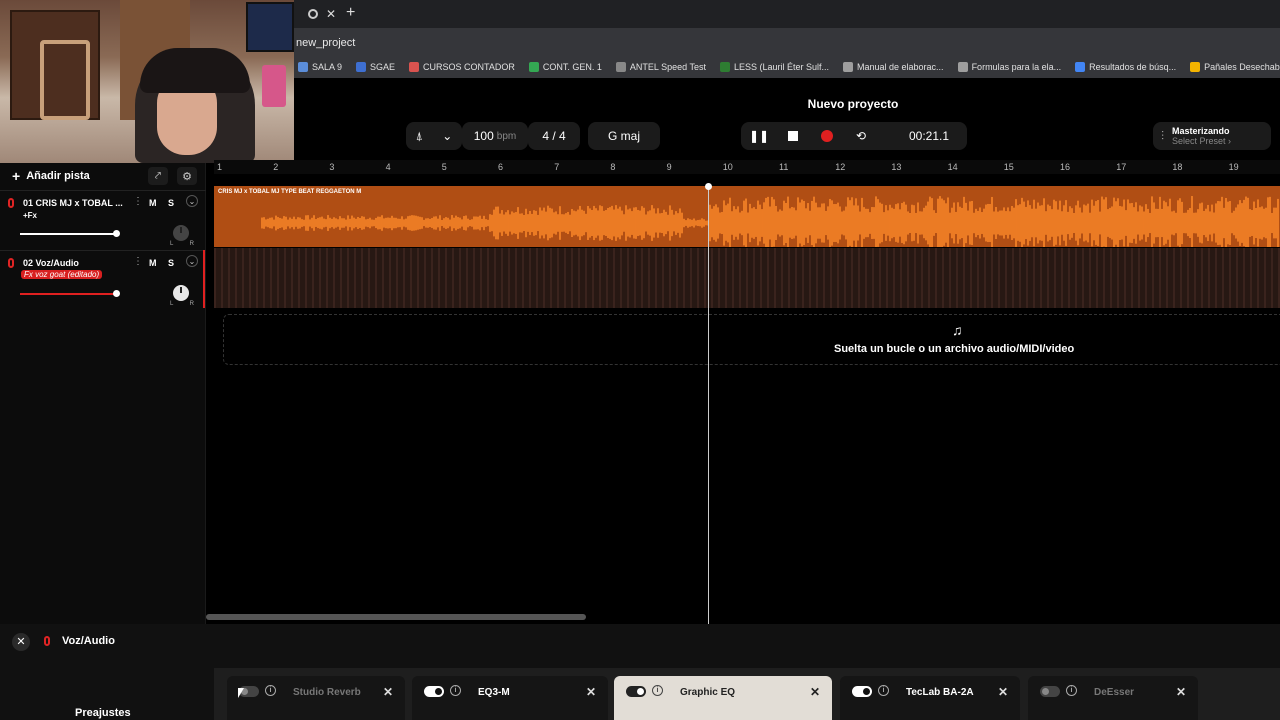  I want to click on timeline-ruler: 1 2 3 4 5 6 7 8 9 10 11 12 13 14 15 16 17 18 19, so click(747, 167).